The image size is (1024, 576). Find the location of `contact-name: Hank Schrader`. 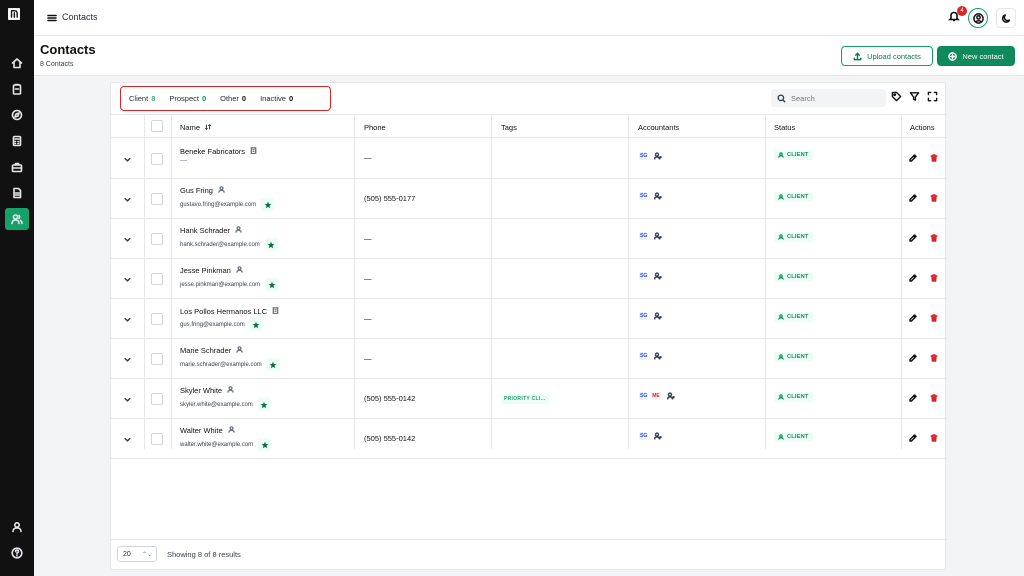

contact-name: Hank Schrader is located at coordinates (211, 230).